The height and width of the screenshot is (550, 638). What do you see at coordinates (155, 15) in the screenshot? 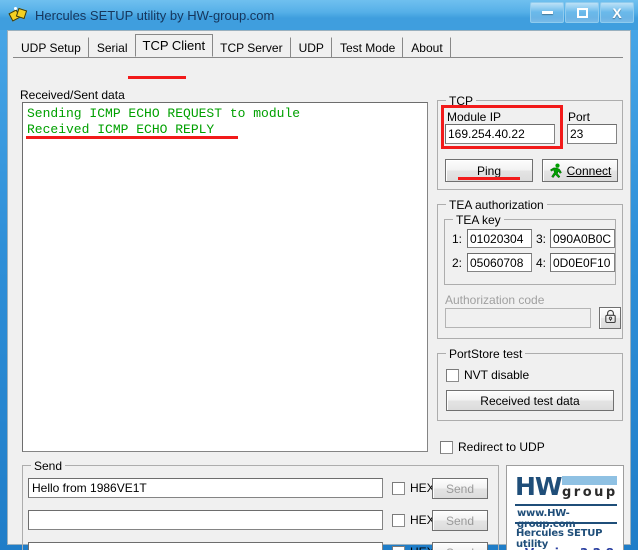
I see `window-title: Hercules SETUP utility by HW-group.com` at bounding box center [155, 15].